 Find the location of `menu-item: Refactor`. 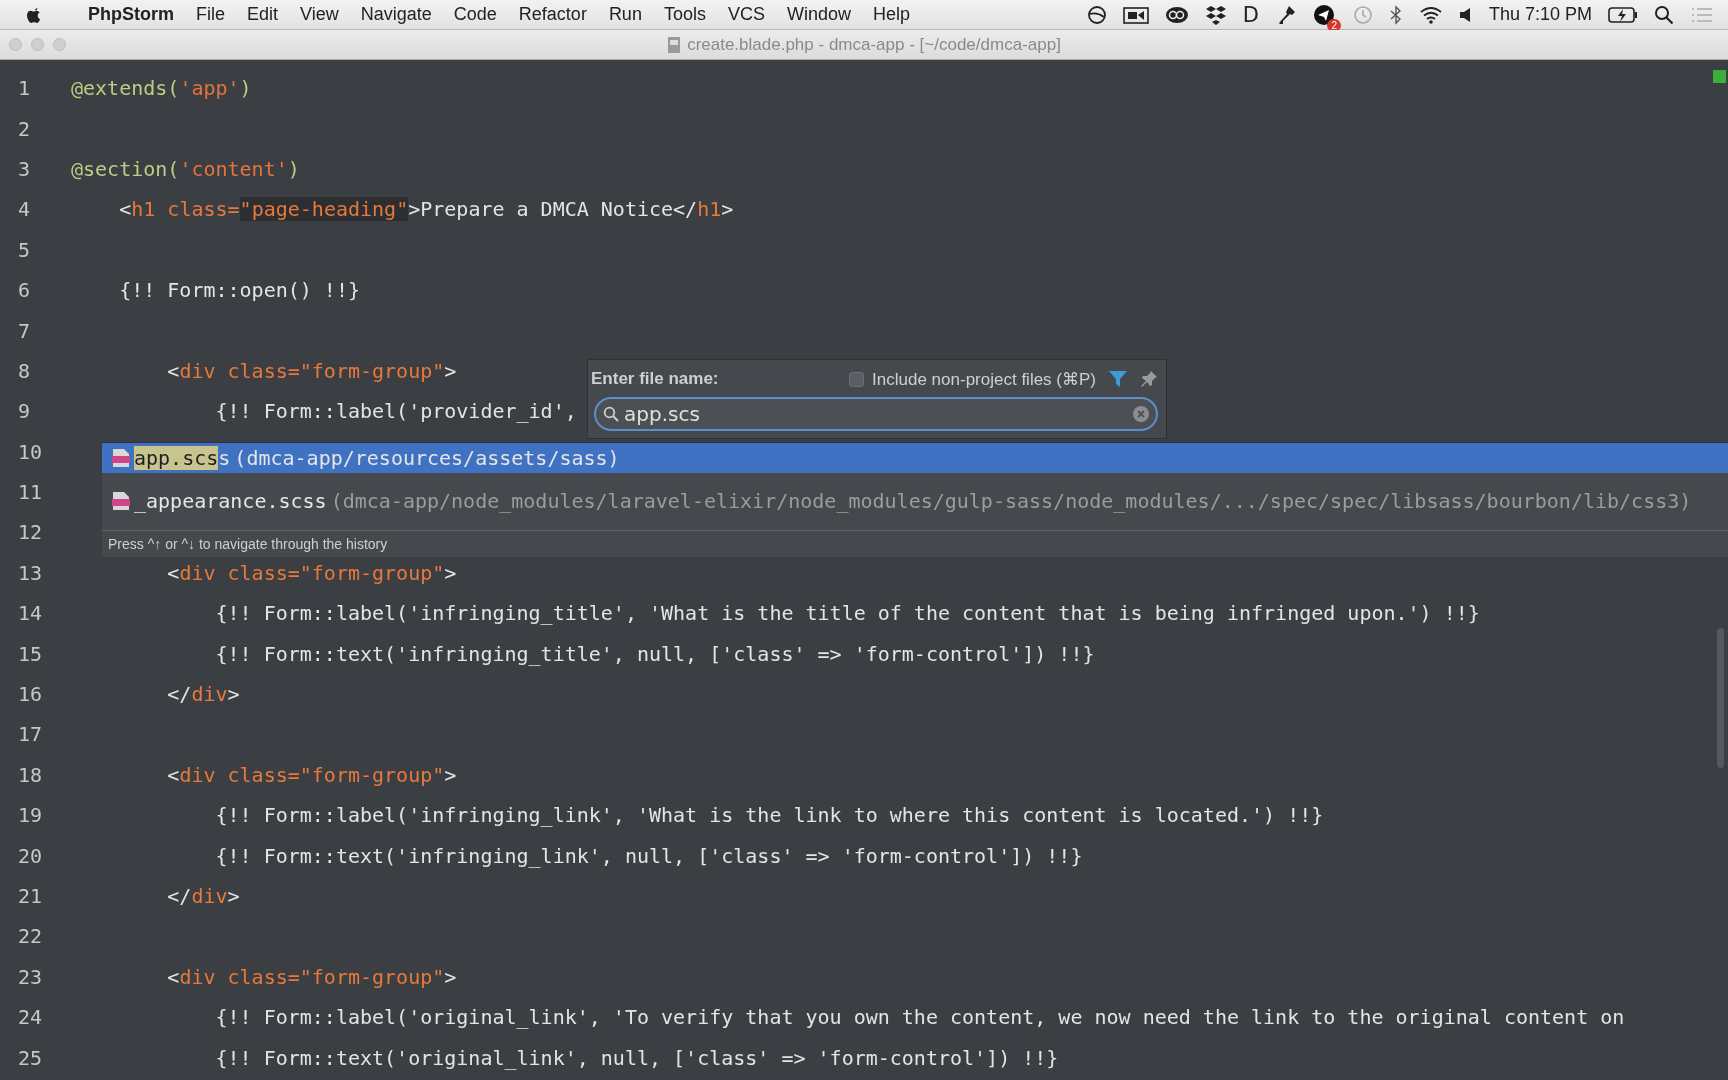

menu-item: Refactor is located at coordinates (552, 14).